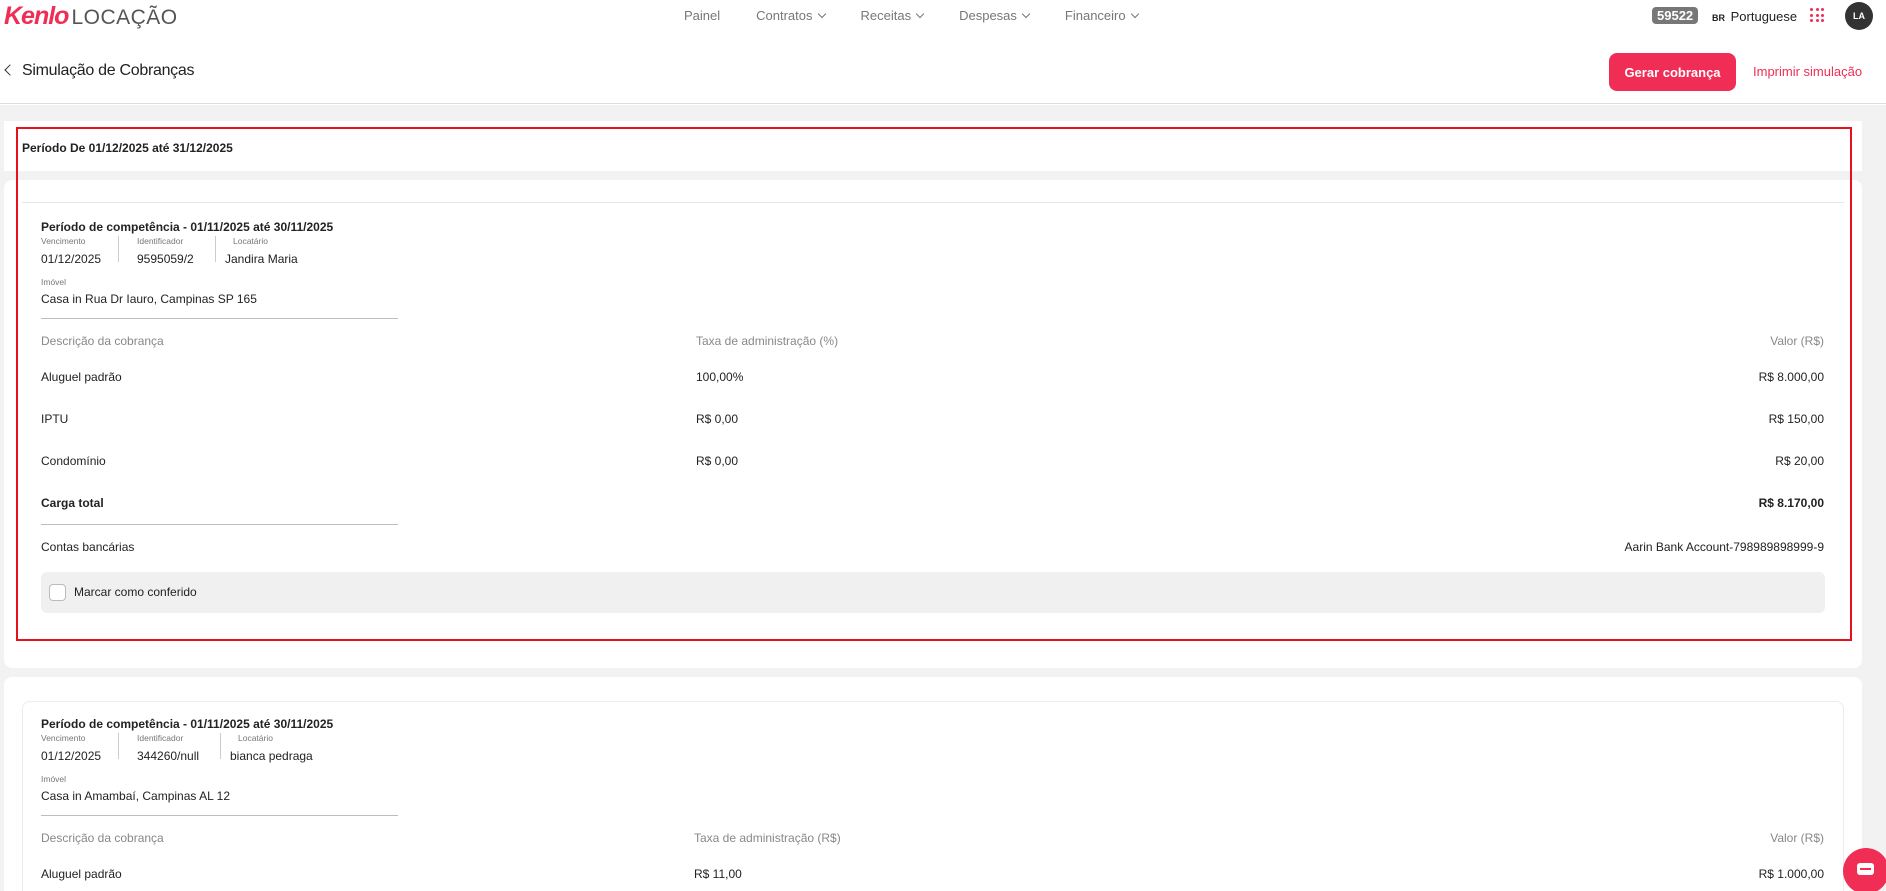 This screenshot has height=891, width=1886. I want to click on bank-accounts-label: Contas bancárias, so click(88, 547).